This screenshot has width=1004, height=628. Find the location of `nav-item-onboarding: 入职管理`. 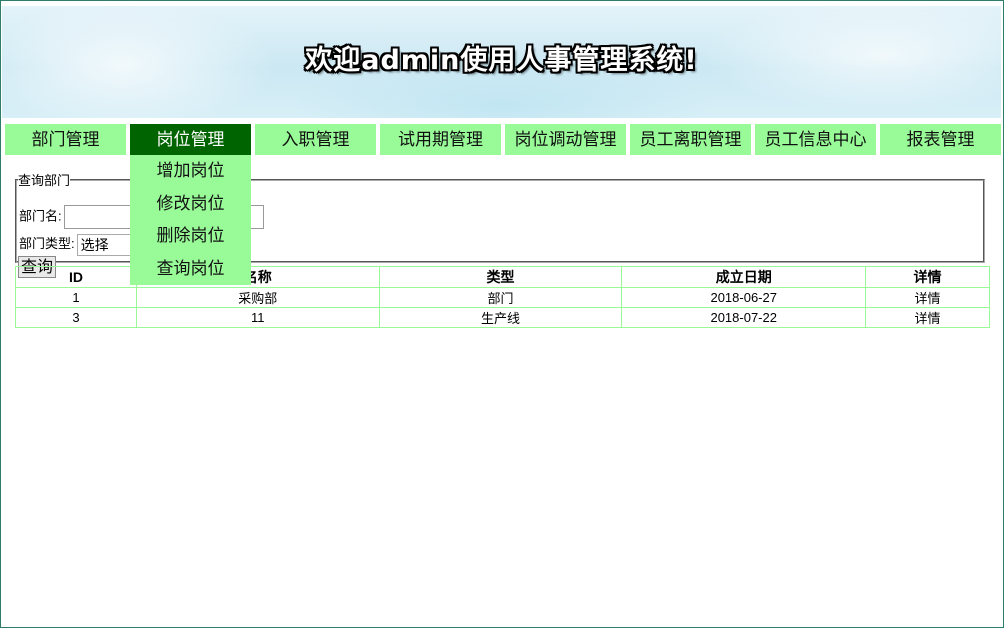

nav-item-onboarding: 入职管理 is located at coordinates (315, 139).